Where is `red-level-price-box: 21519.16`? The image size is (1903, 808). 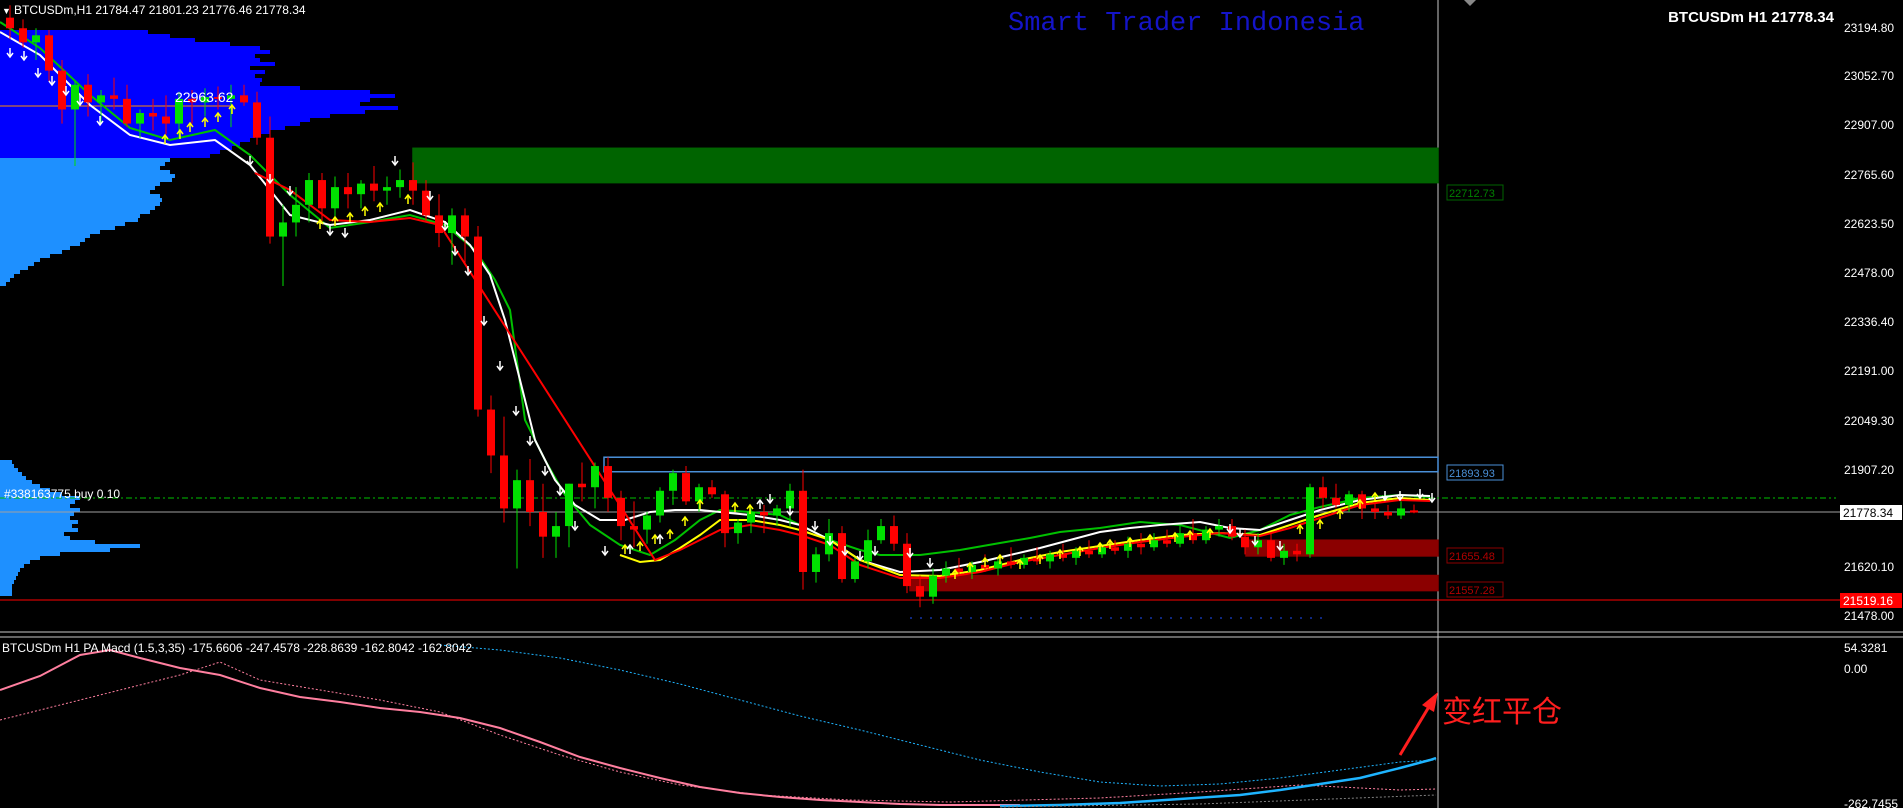 red-level-price-box: 21519.16 is located at coordinates (1871, 600).